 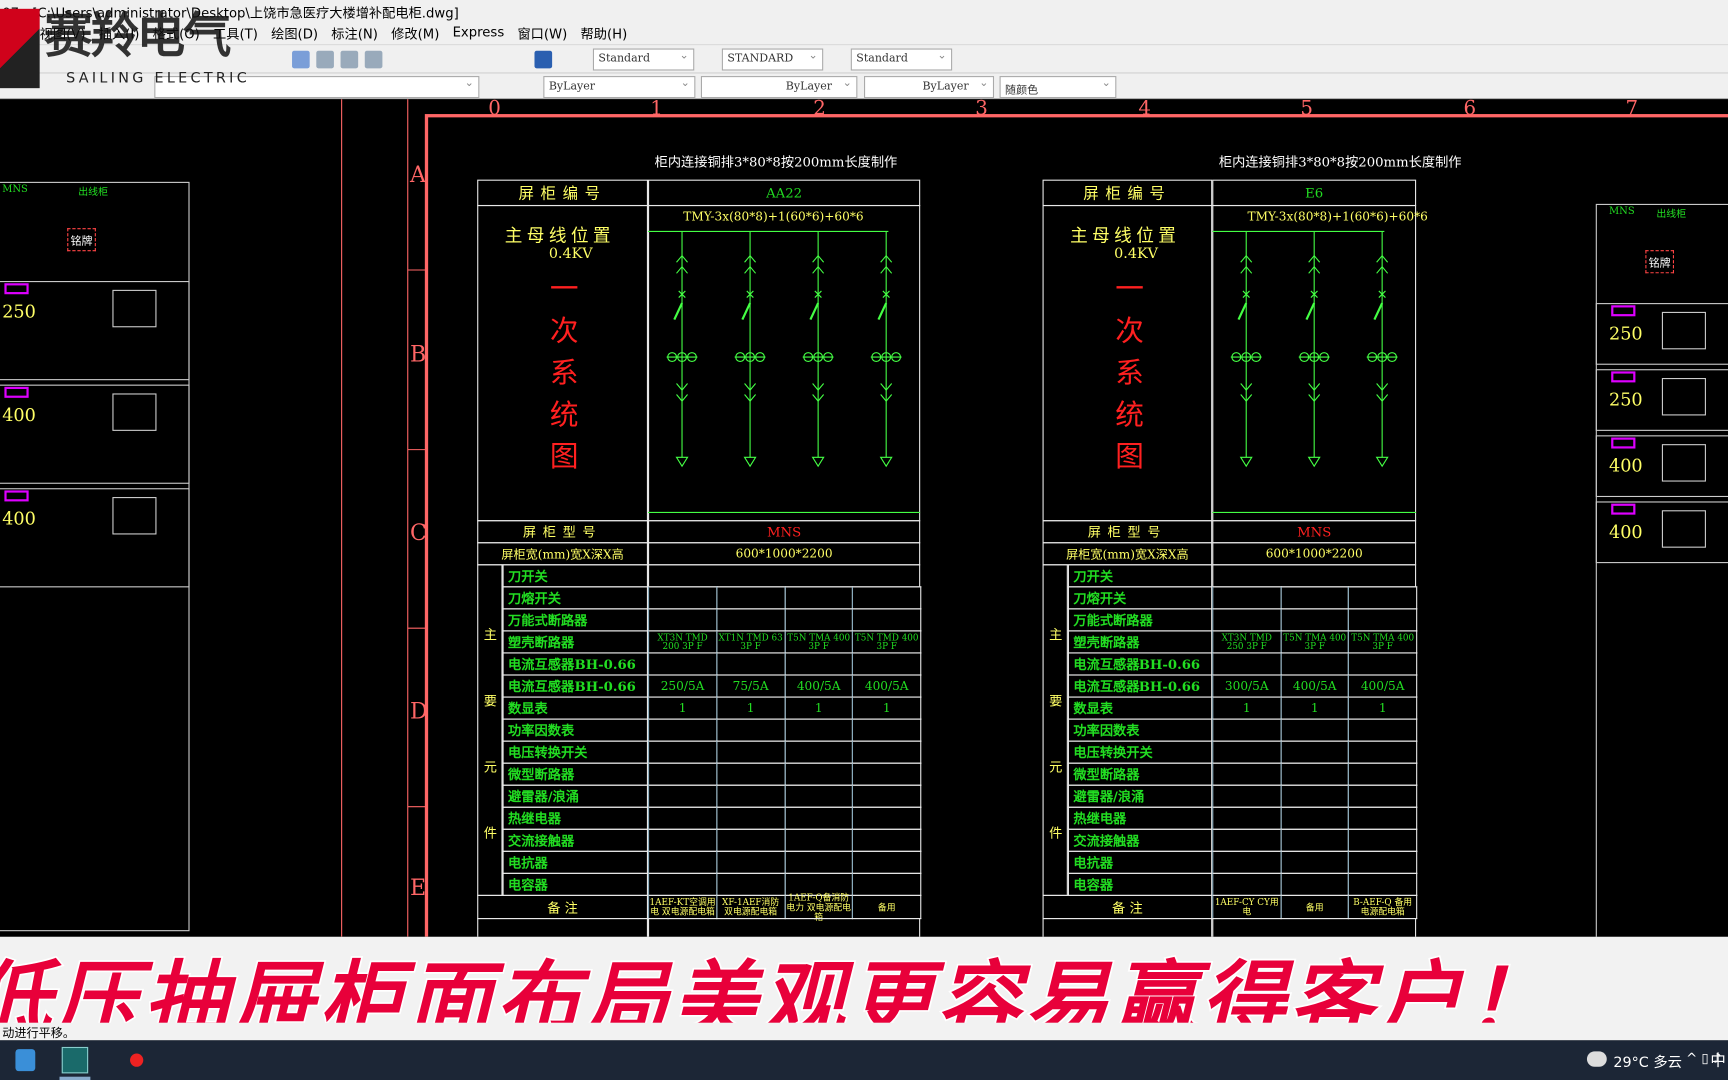 I want to click on command-line: 动进行平移。, so click(x=864, y=1031).